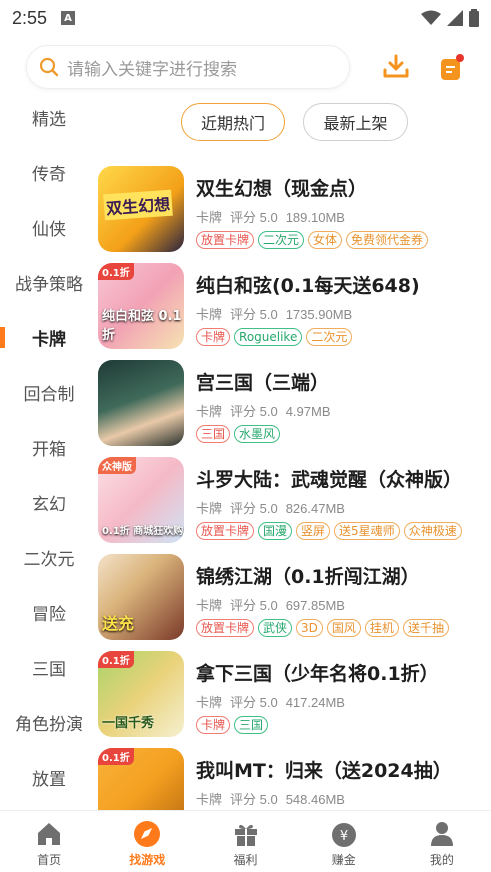  Describe the element at coordinates (49, 285) in the screenshot. I see `sidebar-item-label: 战争策略` at that location.